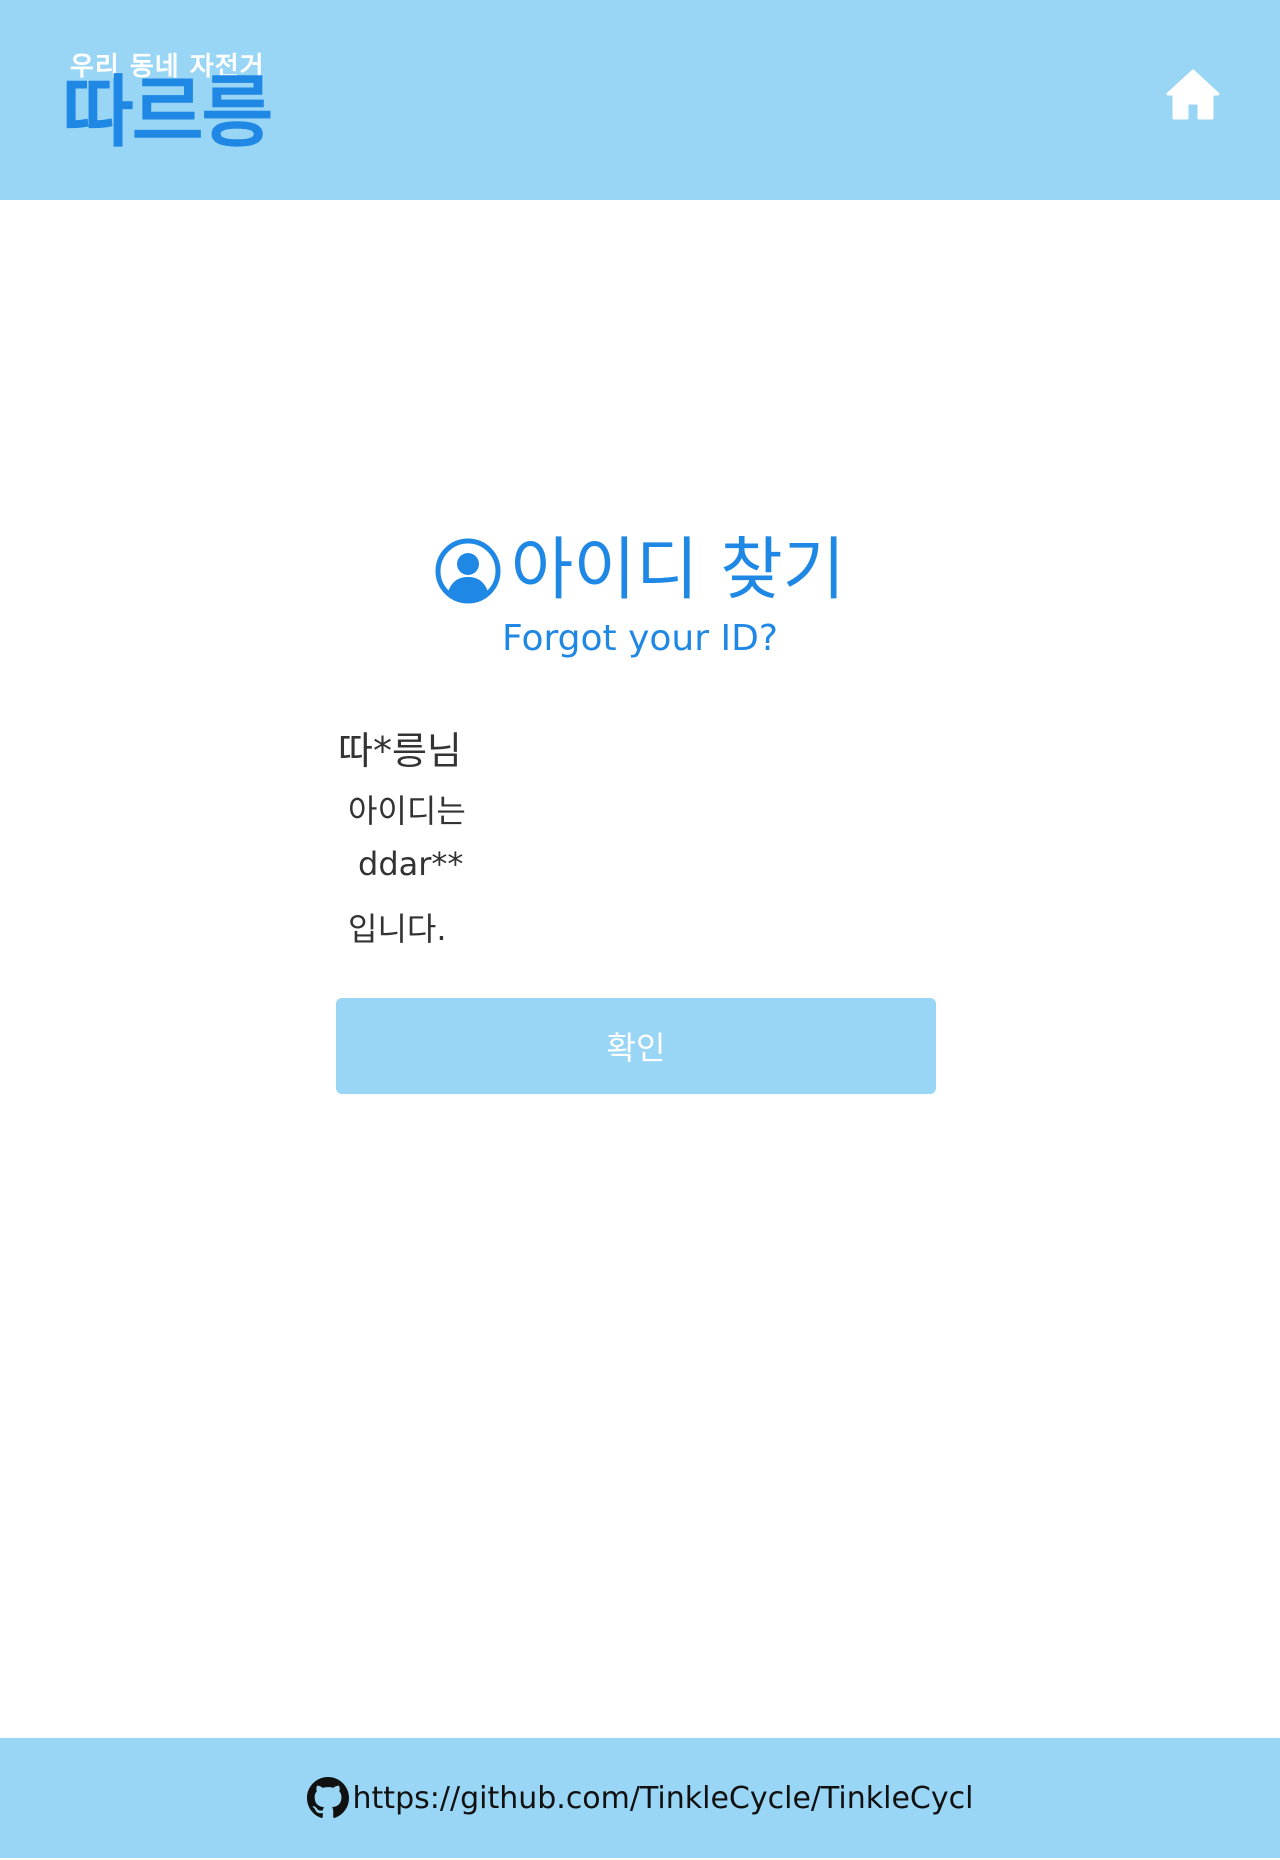 The width and height of the screenshot is (1280, 1860). I want to click on page-title-row: 아이디 찾기, so click(640, 571).